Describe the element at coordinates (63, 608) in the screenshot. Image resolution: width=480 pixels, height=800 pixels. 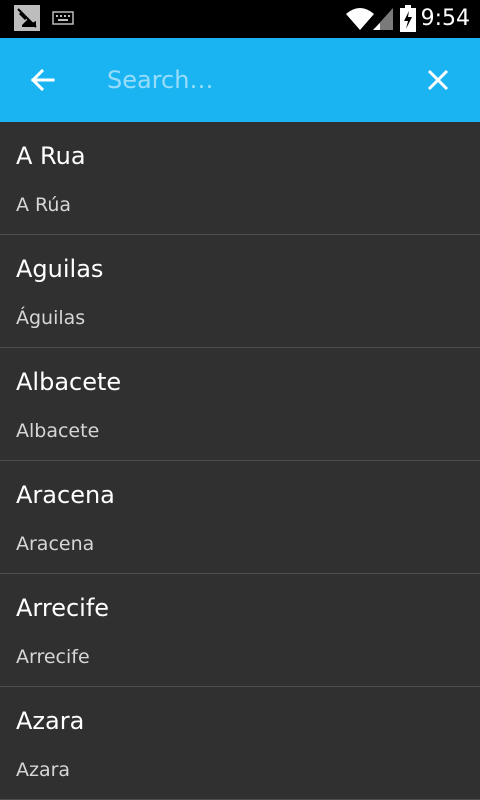
I see `item-title: Arrecife` at that location.